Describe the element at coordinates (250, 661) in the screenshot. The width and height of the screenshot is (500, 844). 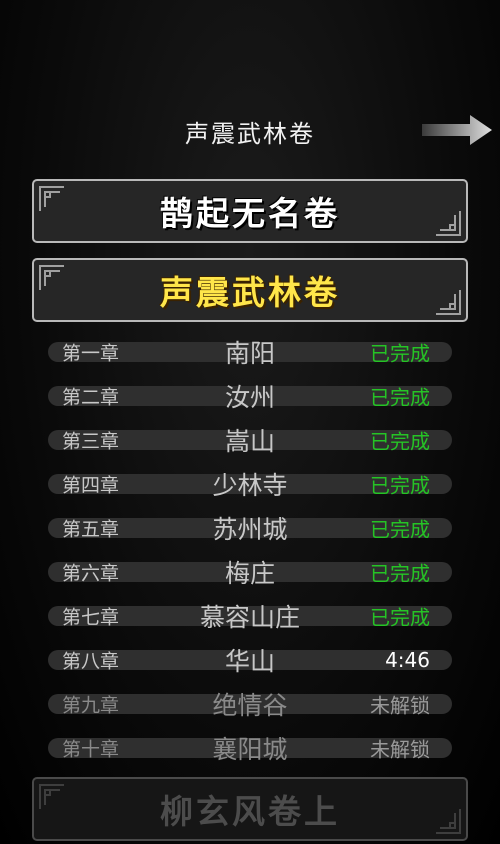
I see `chapter-row: 第八章 华山 4:46` at that location.